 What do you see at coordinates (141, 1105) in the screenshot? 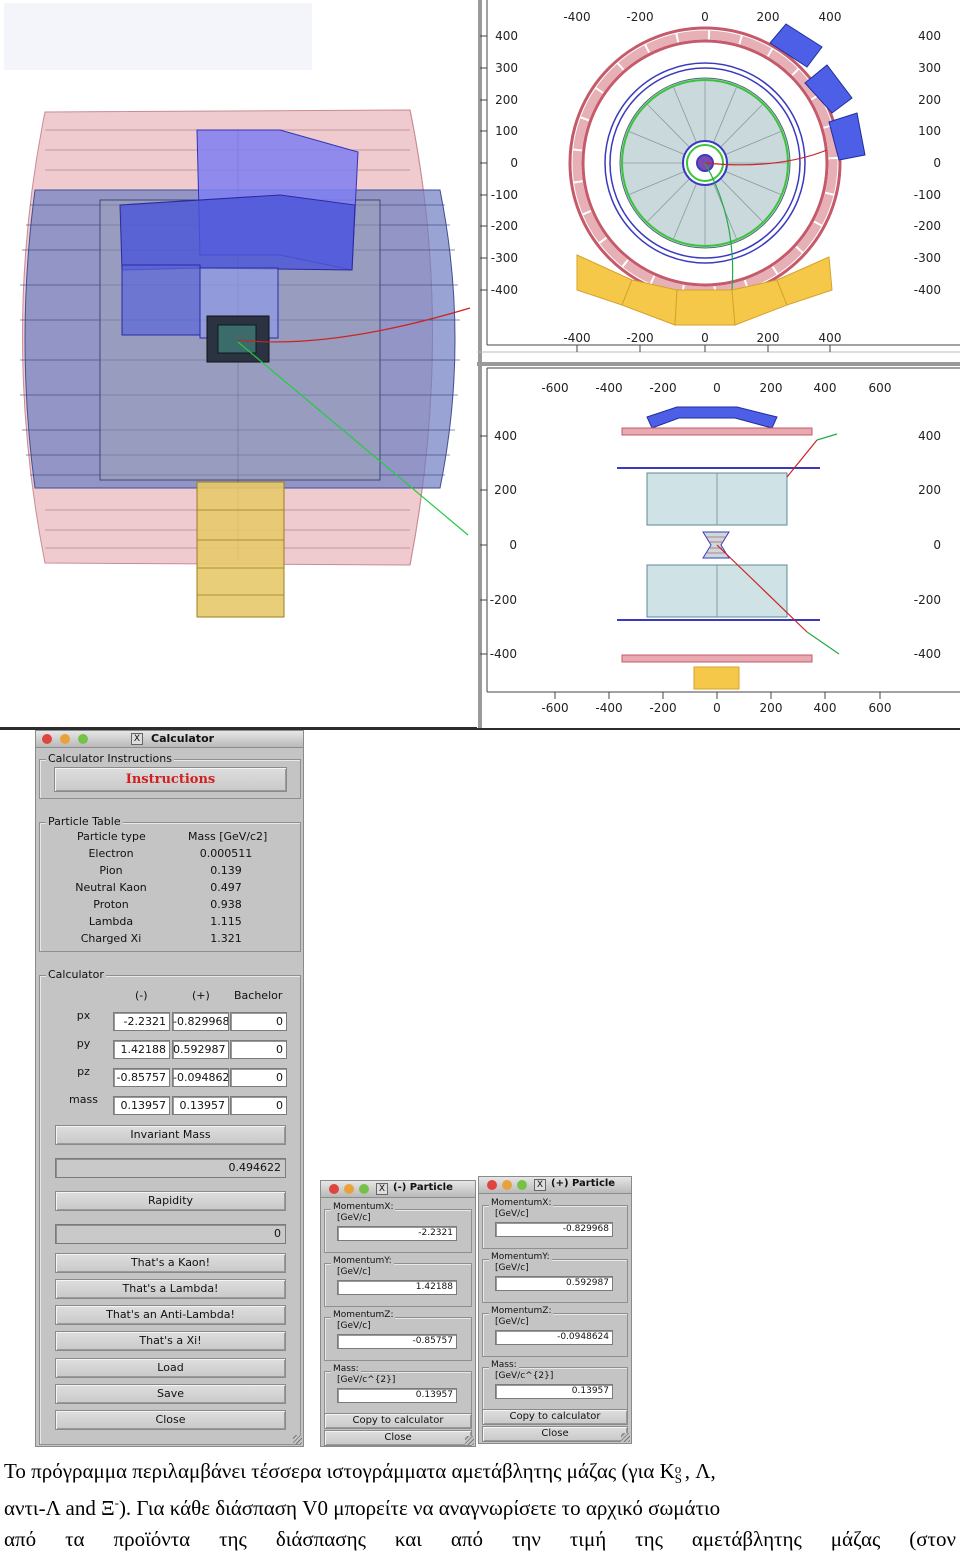
I see `calc-neg-field: 0.13957` at bounding box center [141, 1105].